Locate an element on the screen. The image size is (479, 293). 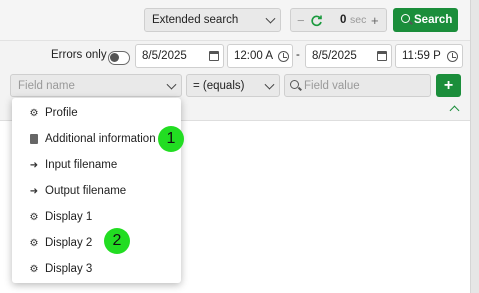
from-date-field: 8/5/2025 is located at coordinates (179, 56).